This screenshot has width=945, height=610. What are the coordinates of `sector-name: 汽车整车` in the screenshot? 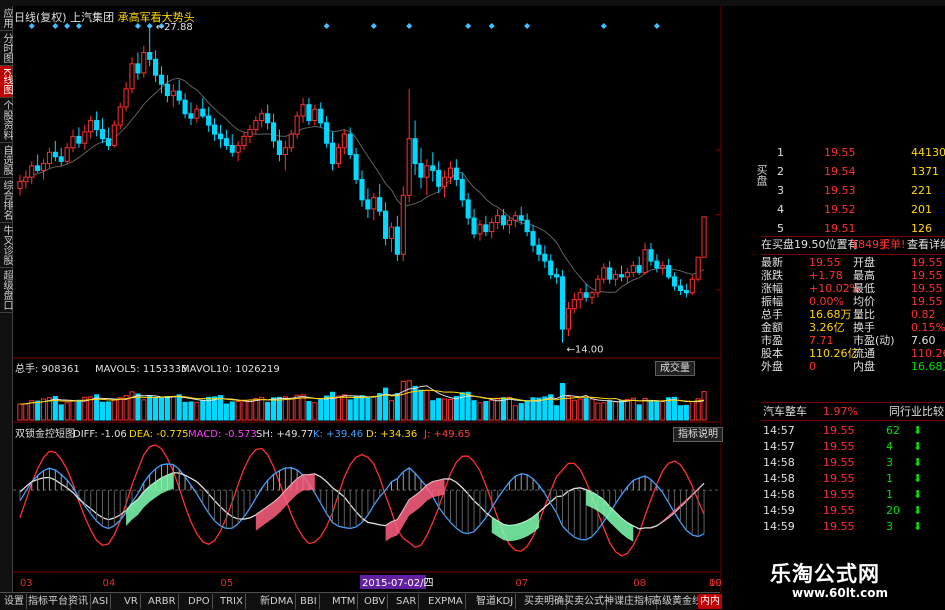 It's located at (785, 411).